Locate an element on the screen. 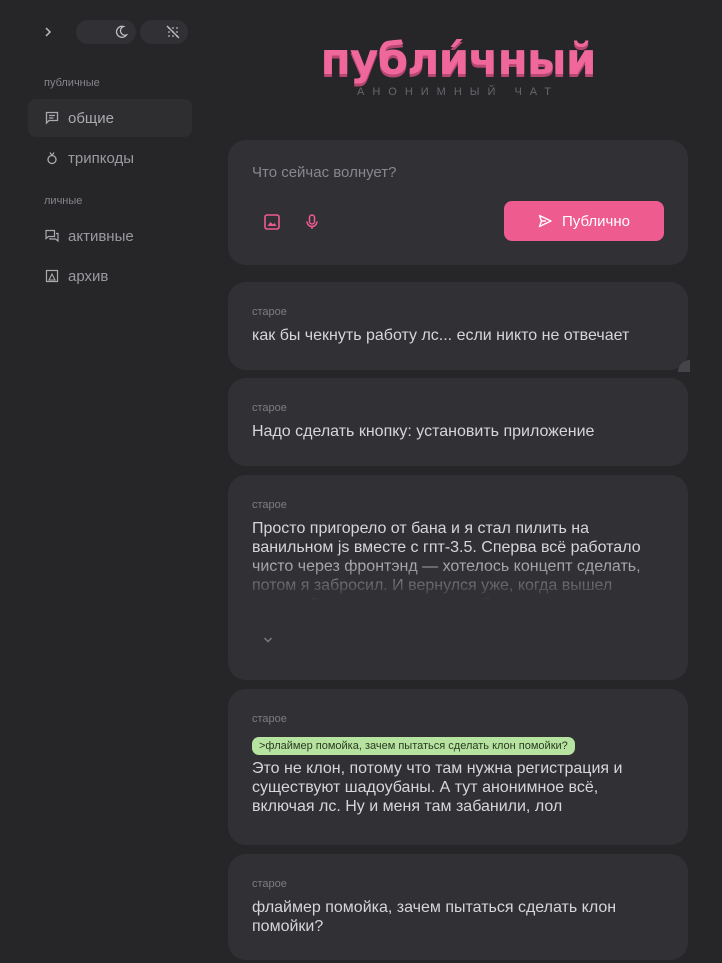 This screenshot has width=722, height=963. expand-sidebar-button is located at coordinates (48, 32).